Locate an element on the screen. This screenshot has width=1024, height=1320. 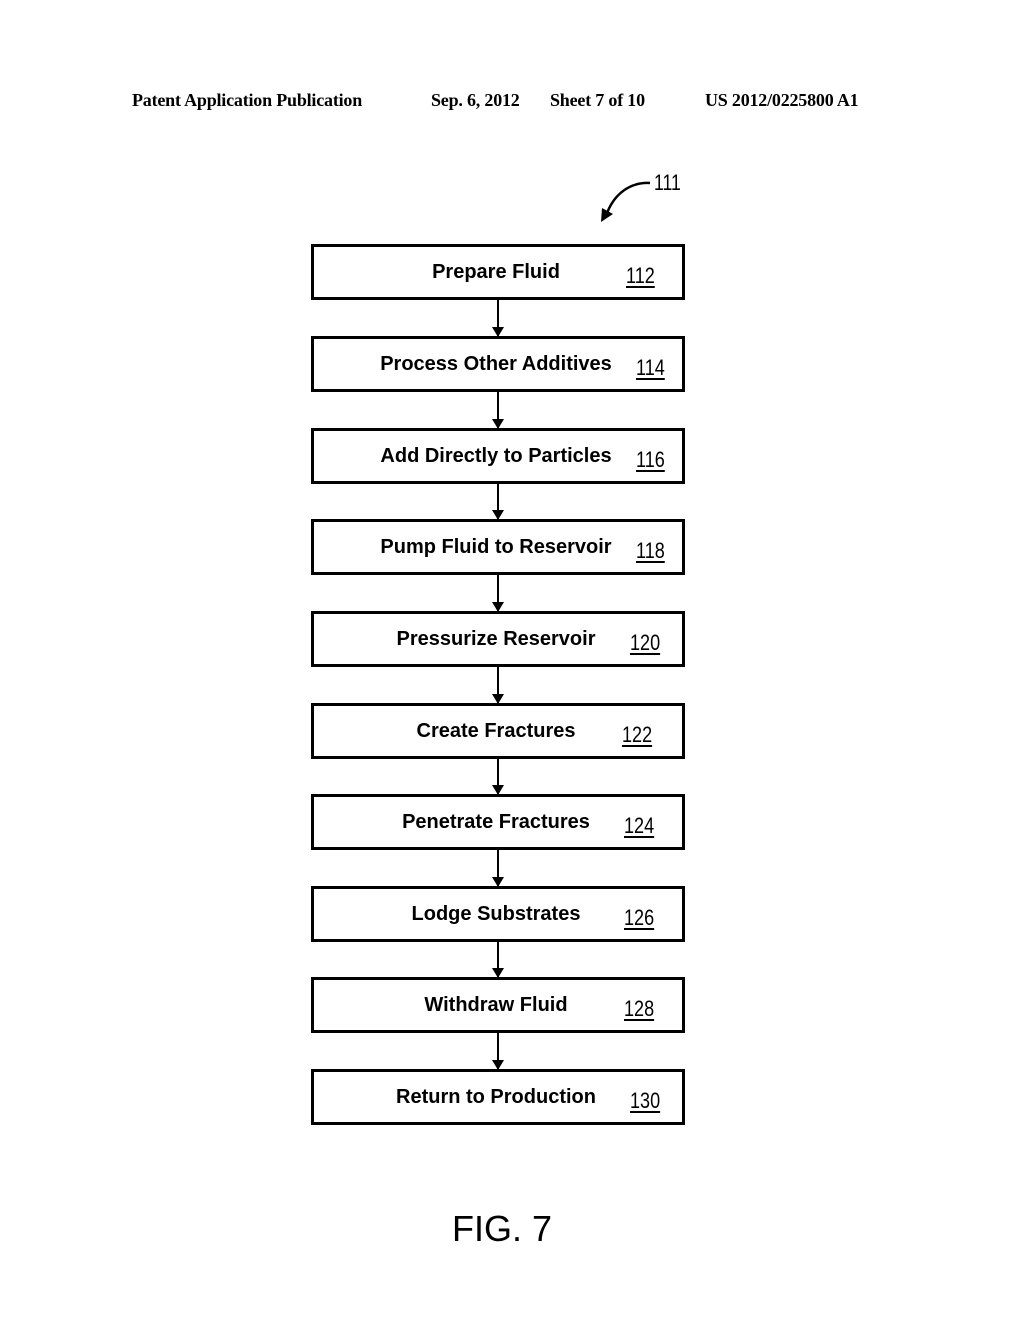
diagram-reference-number: 111 is located at coordinates (667, 182).